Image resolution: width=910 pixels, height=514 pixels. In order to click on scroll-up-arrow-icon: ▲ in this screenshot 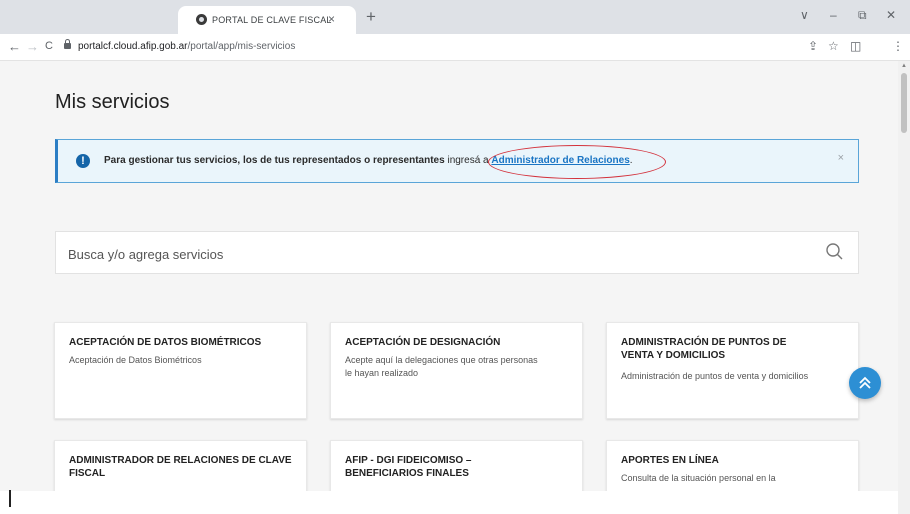, I will do `click(904, 66)`.